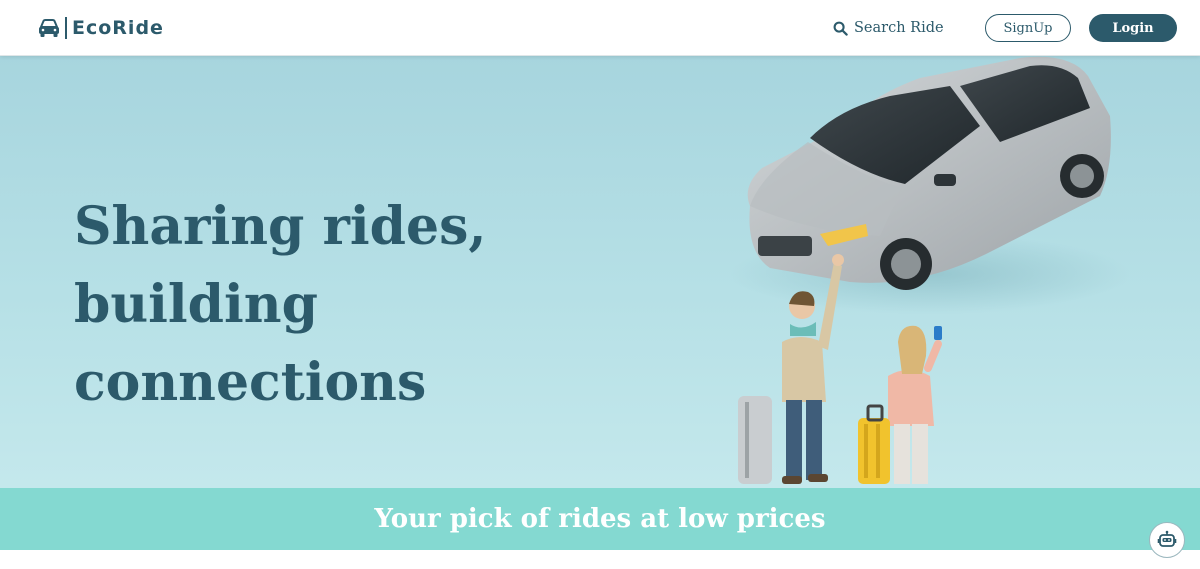 The width and height of the screenshot is (1200, 569). Describe the element at coordinates (1028, 28) in the screenshot. I see `signup-button: SignUp` at that location.